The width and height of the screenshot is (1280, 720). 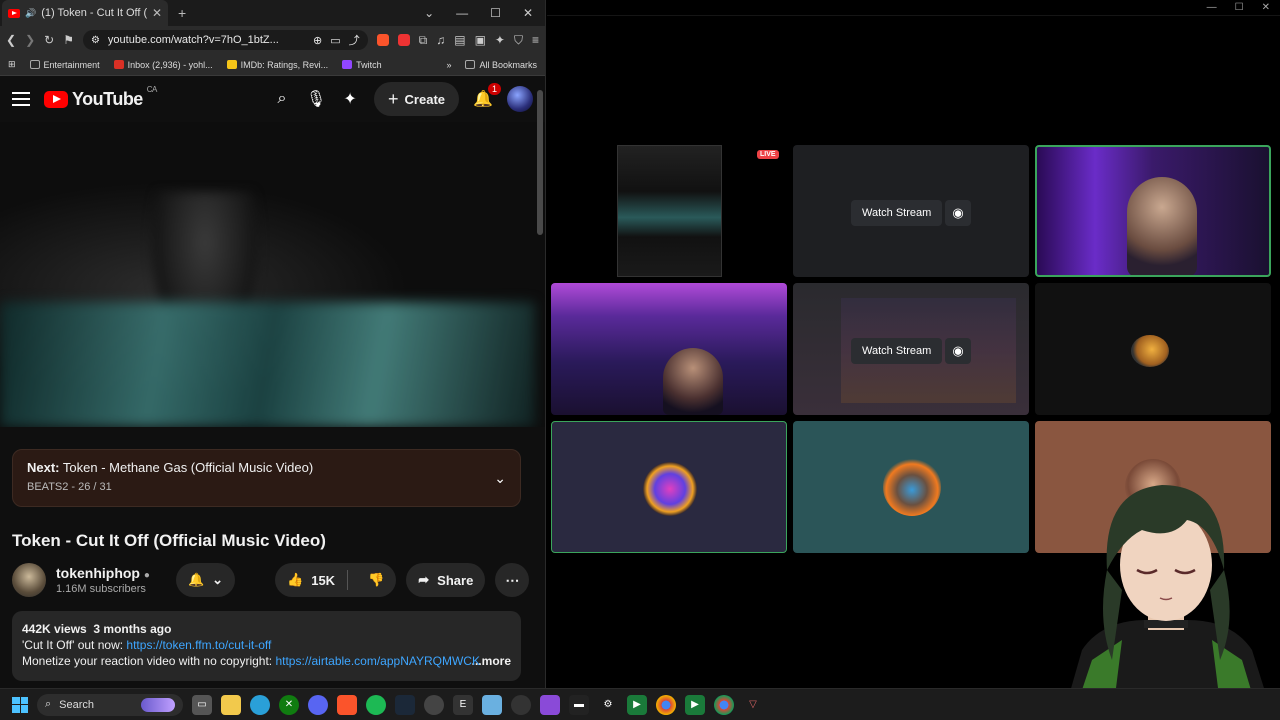 I want to click on create-button: + Create, so click(x=416, y=99).